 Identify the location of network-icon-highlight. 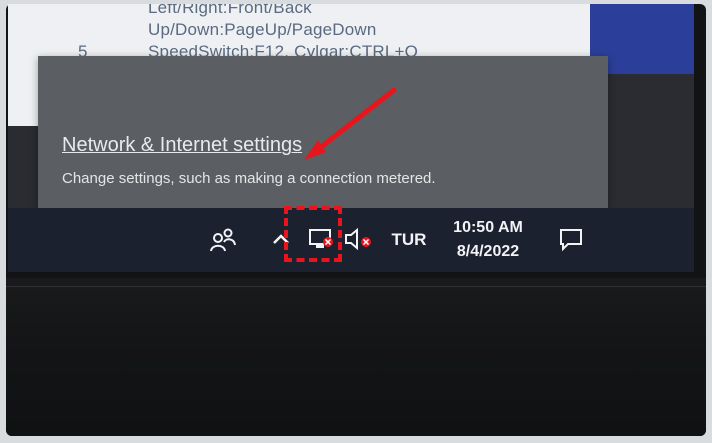
(313, 234).